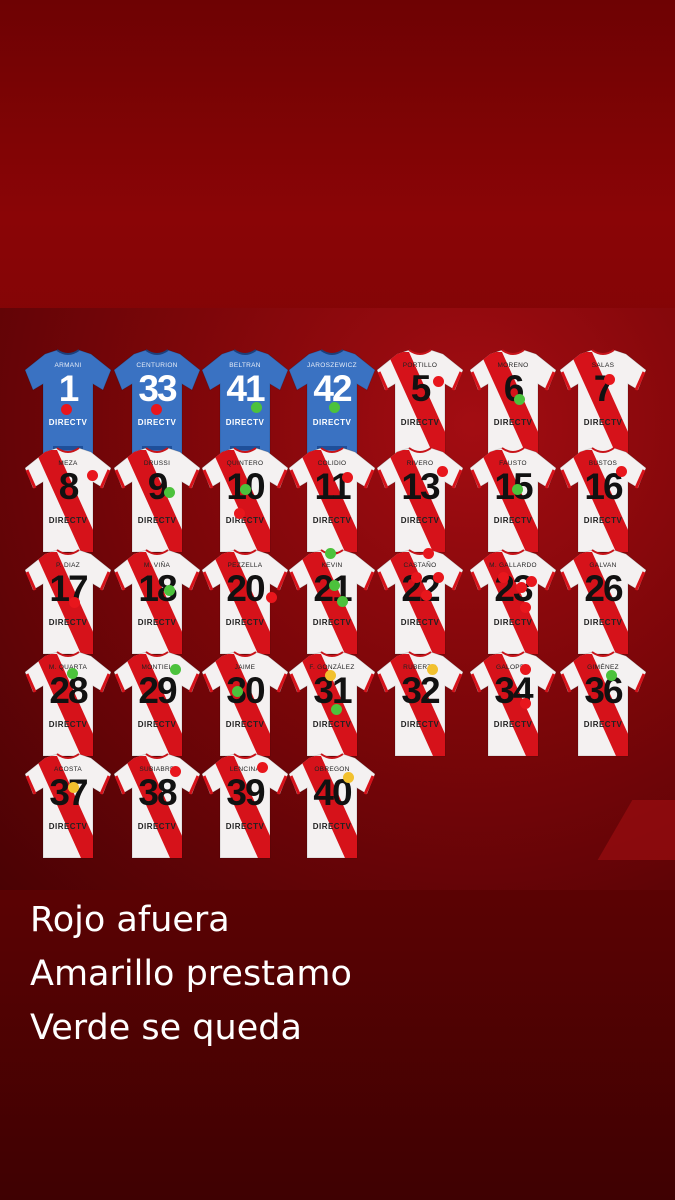  I want to click on jersey-card: PORTILLO 5 DIRECTV, so click(420, 402).